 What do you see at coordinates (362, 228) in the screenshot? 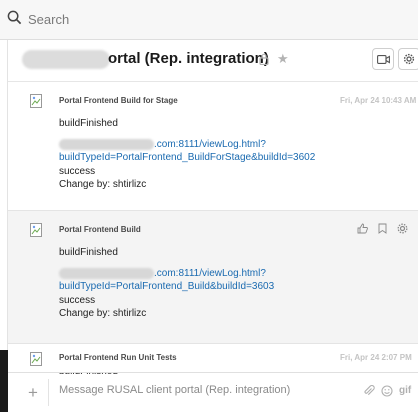
I see `thumbs-up-icon` at bounding box center [362, 228].